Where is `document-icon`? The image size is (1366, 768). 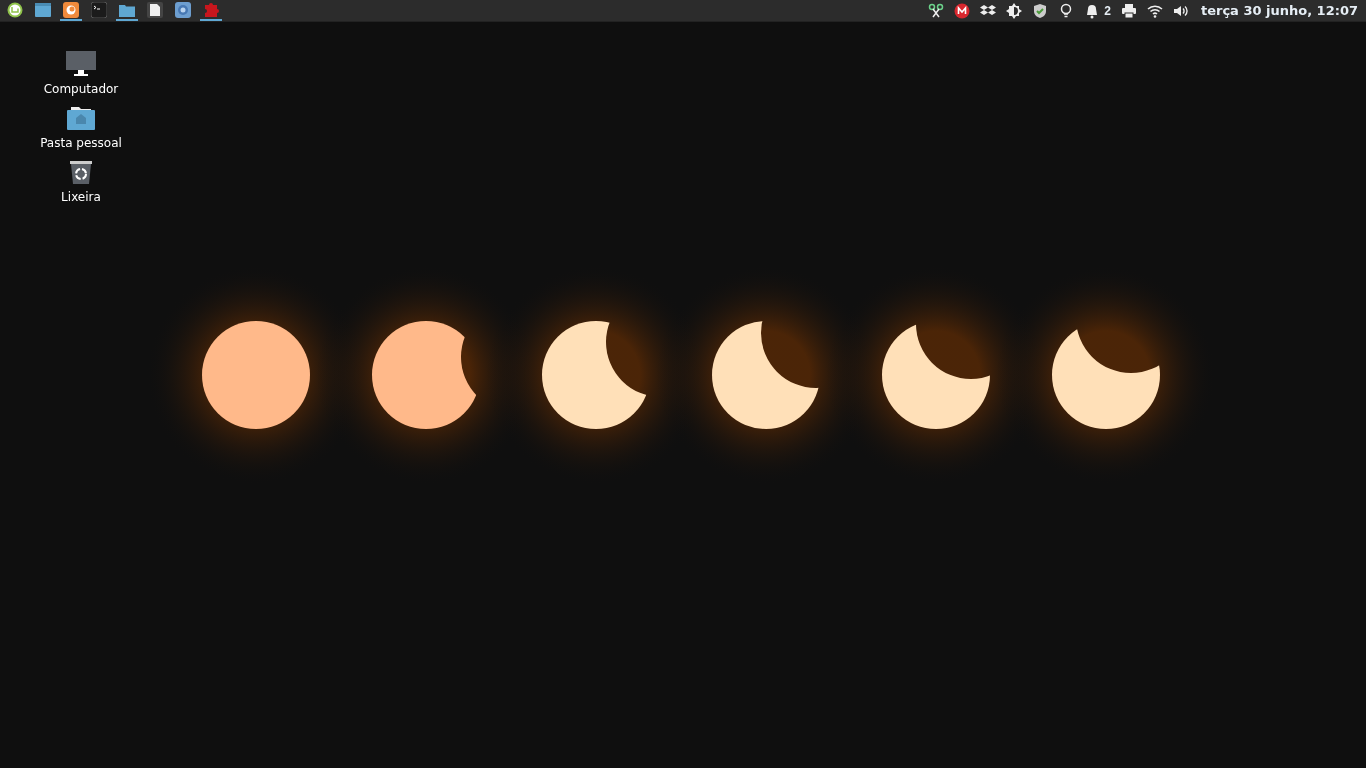 document-icon is located at coordinates (155, 9).